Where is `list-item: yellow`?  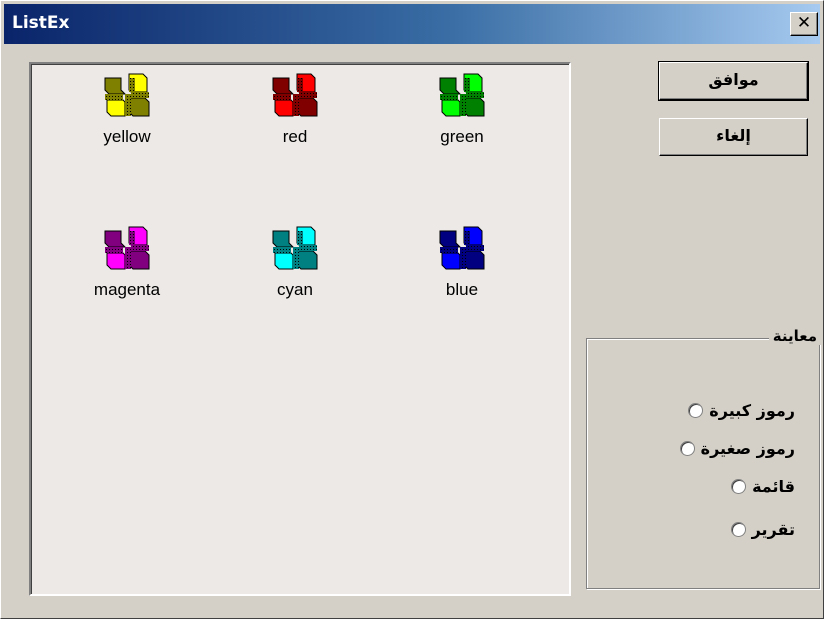 list-item: yellow is located at coordinates (127, 109).